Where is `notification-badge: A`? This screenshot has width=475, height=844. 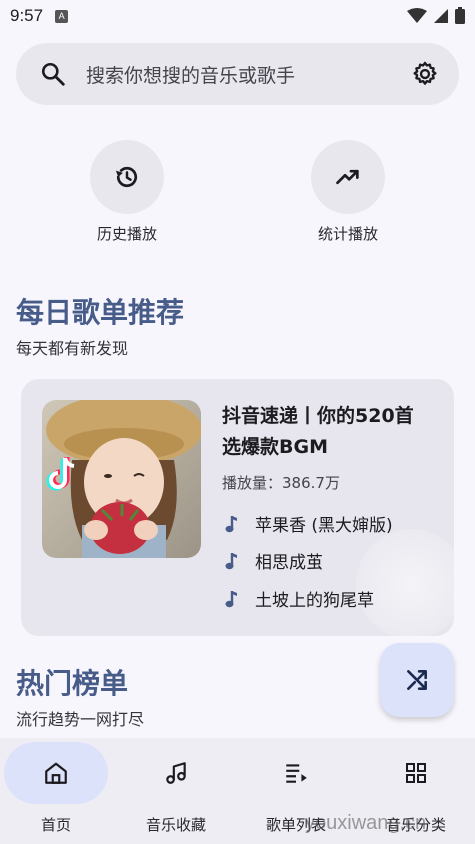 notification-badge: A is located at coordinates (62, 16).